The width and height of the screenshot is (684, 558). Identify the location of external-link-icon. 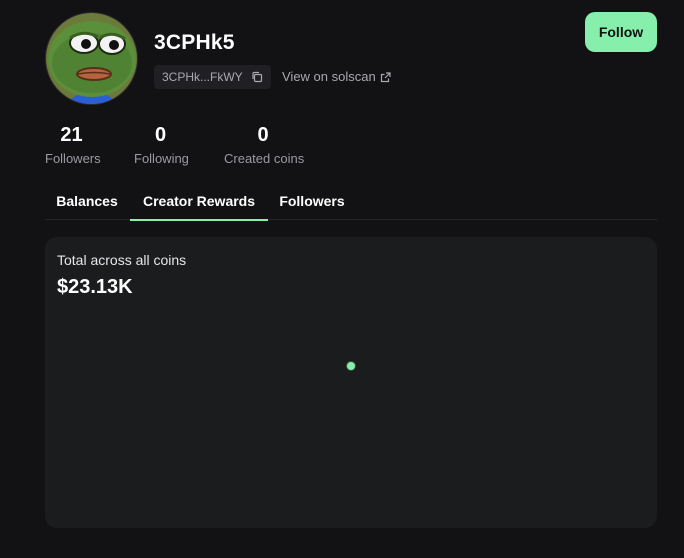
(385, 77).